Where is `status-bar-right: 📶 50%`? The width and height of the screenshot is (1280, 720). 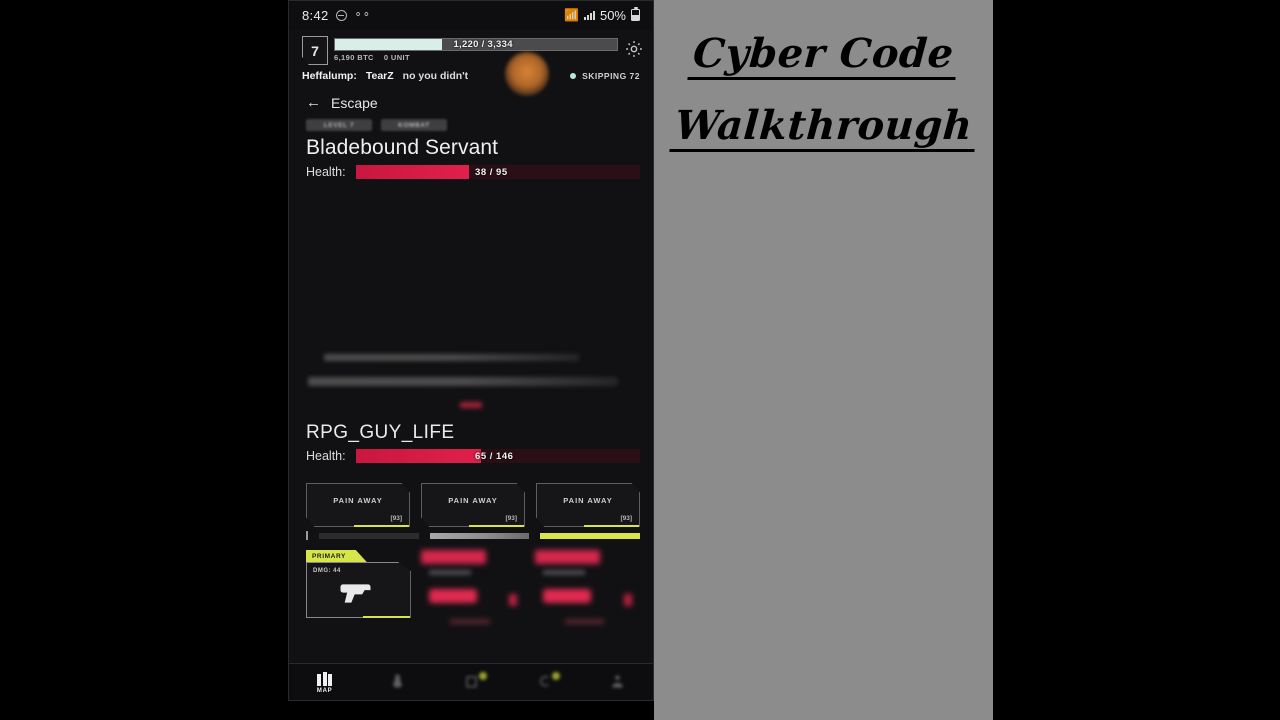
status-bar-right: 📶 50% is located at coordinates (602, 15).